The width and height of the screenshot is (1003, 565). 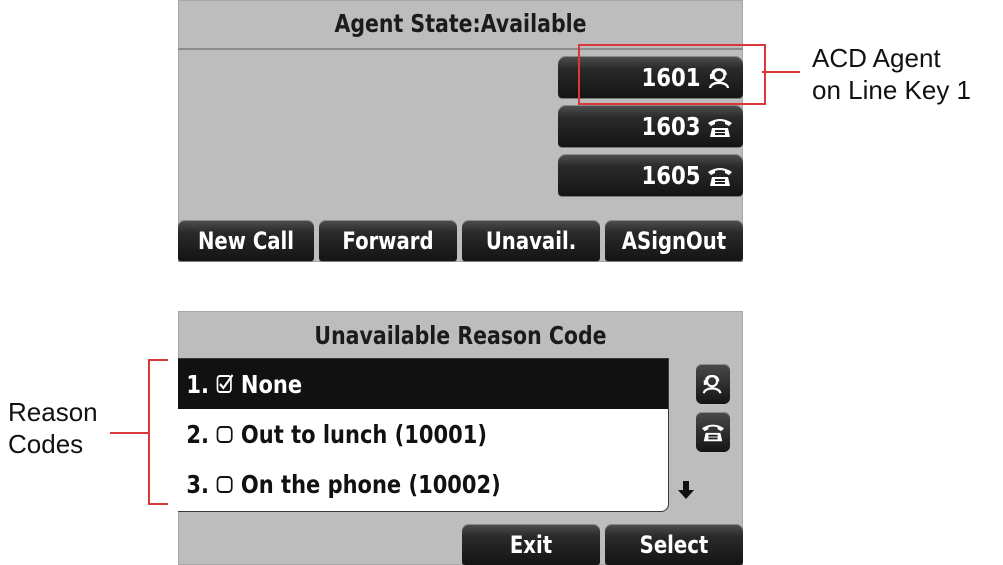 I want to click on unavailable-softkey: Unavail., so click(x=531, y=240).